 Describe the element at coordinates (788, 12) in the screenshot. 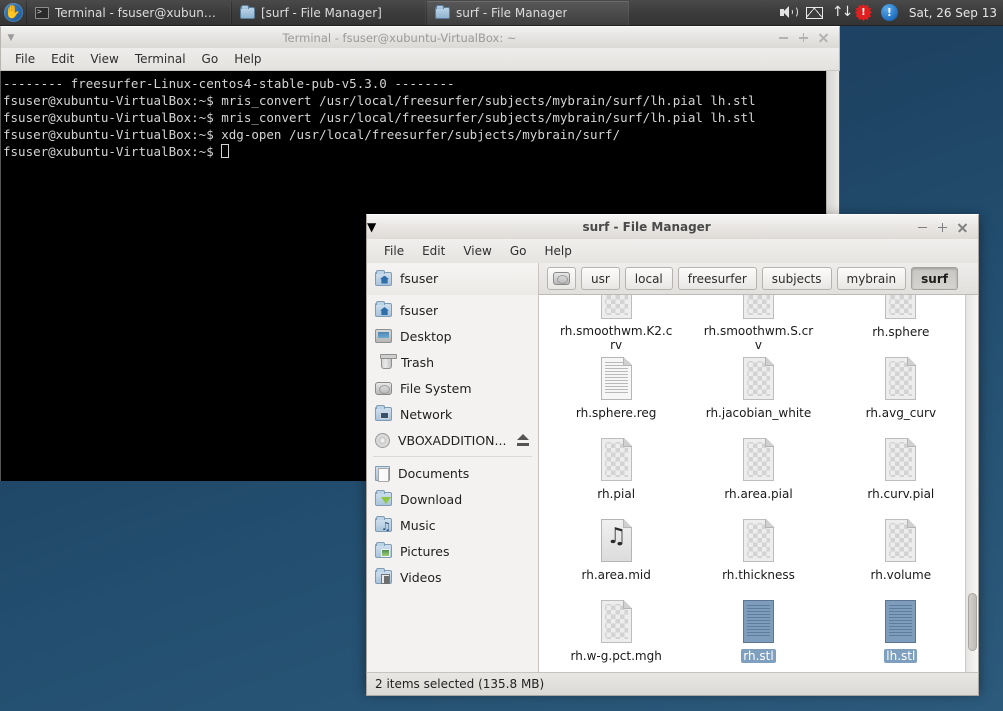

I see `speaker-icon` at that location.